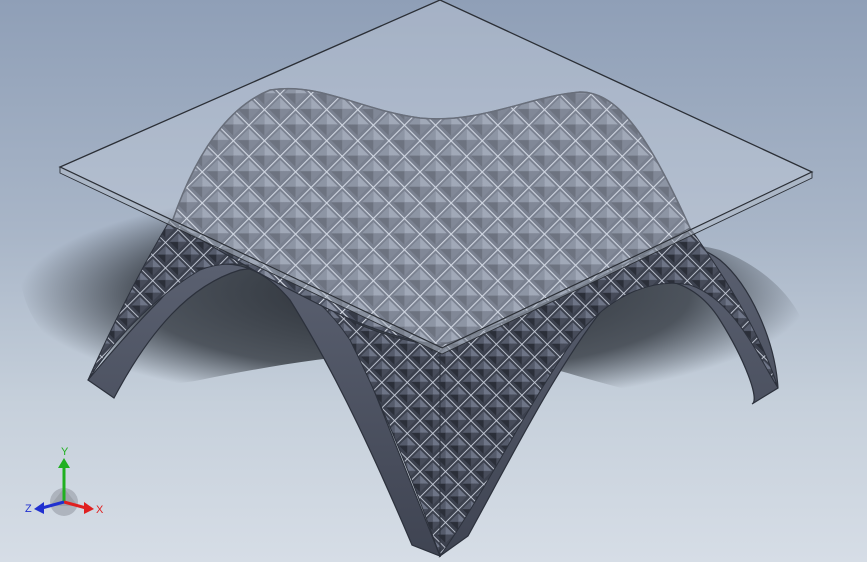 The width and height of the screenshot is (867, 562). I want to click on y-axis-arrow, so click(64, 463).